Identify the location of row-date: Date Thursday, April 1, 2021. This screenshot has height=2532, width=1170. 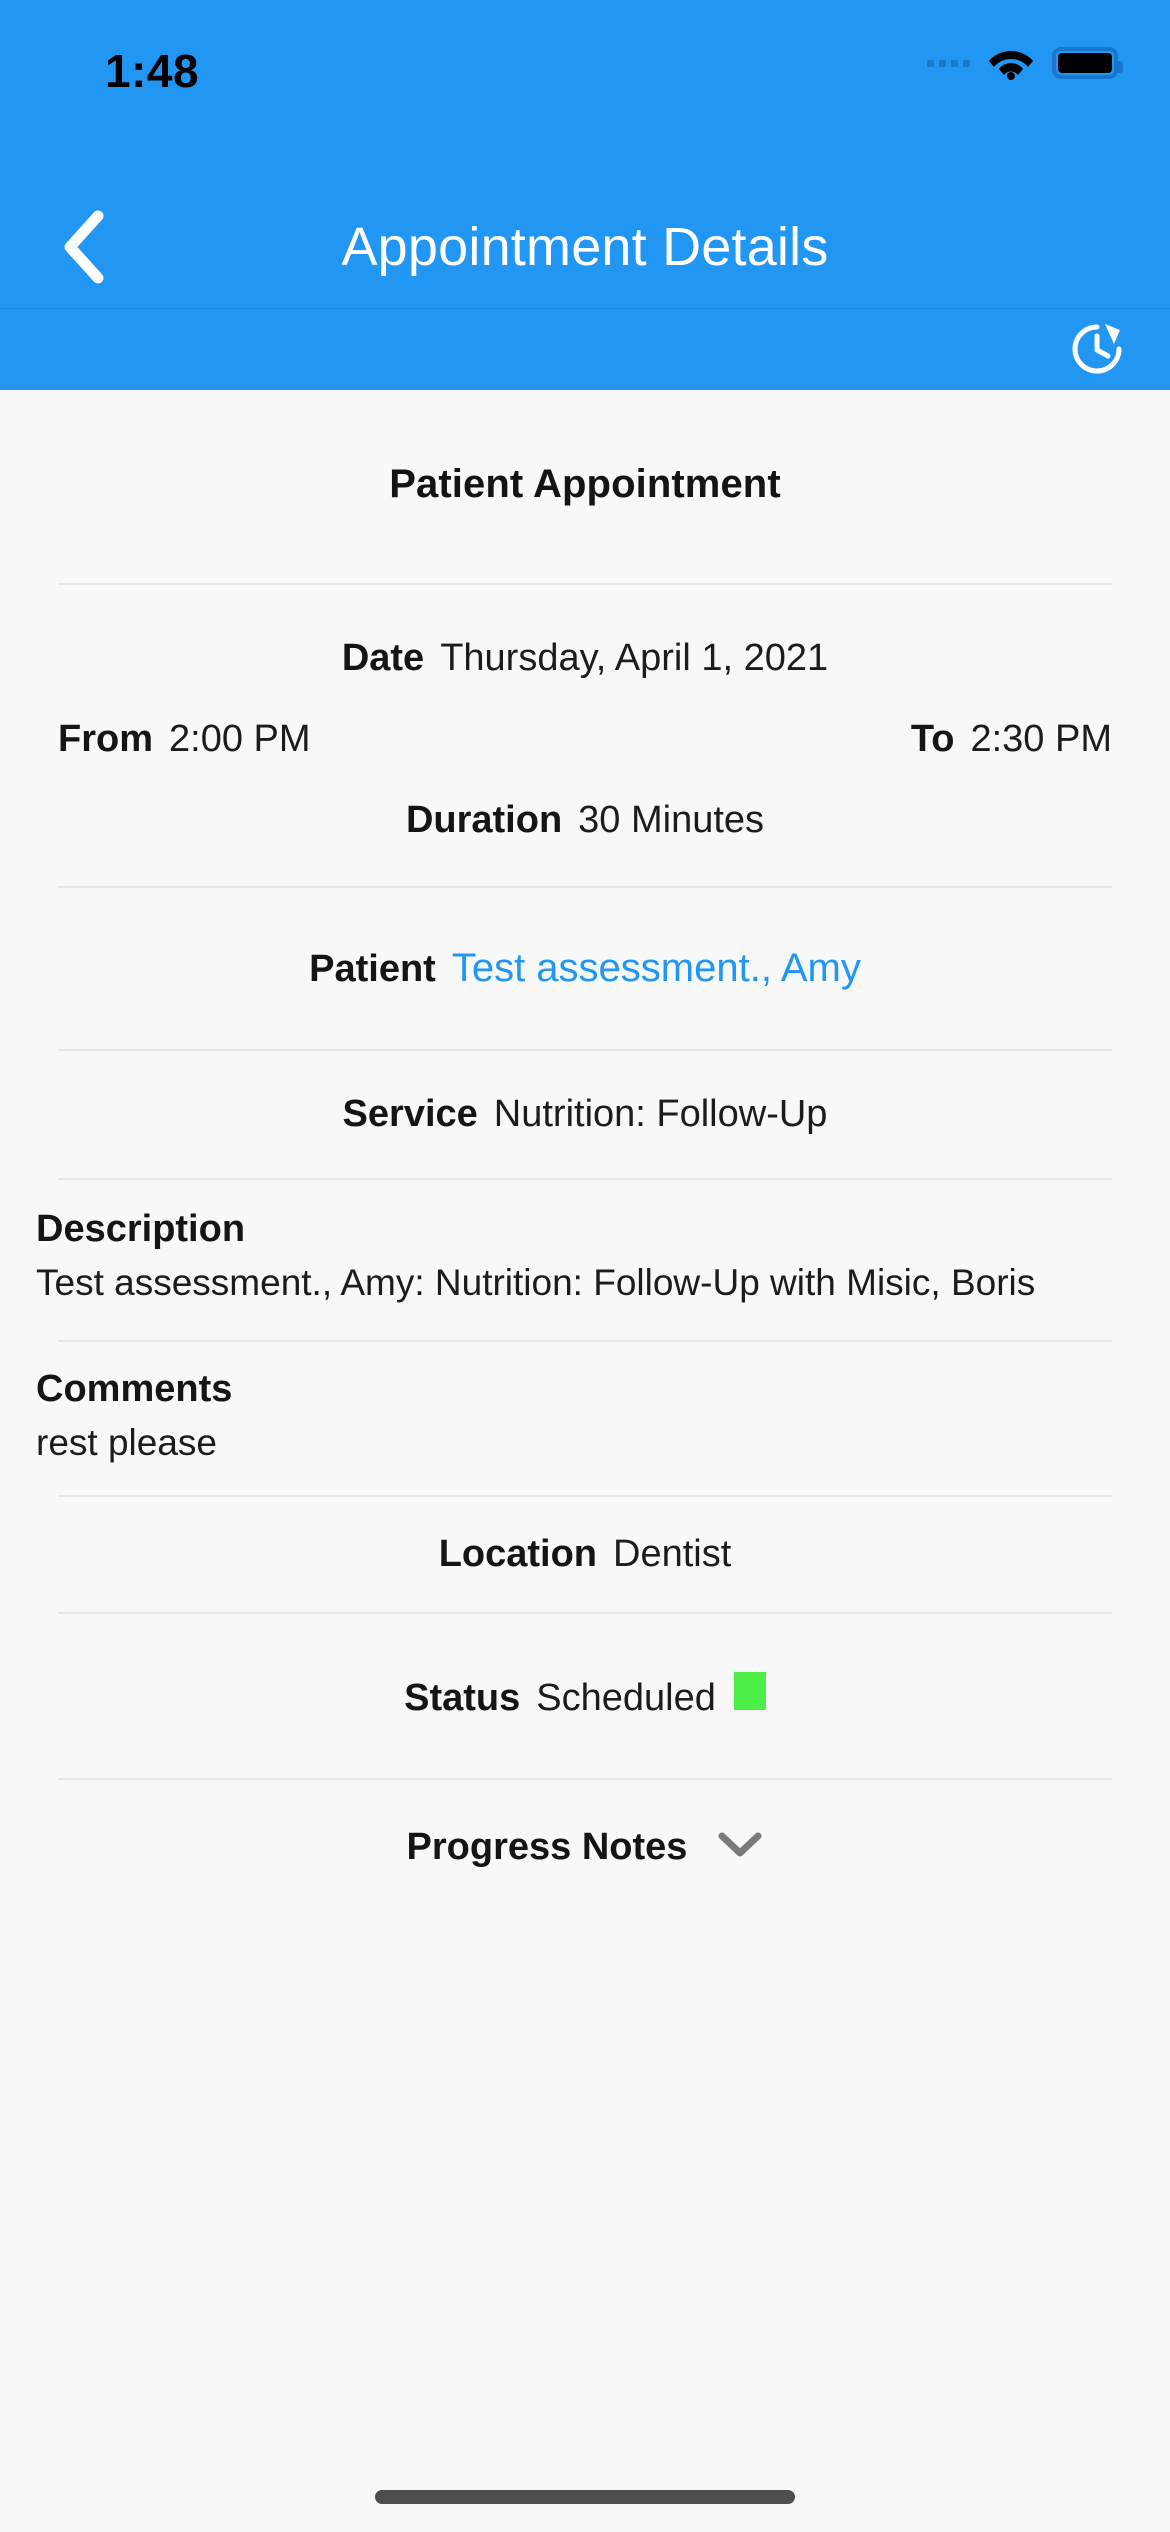
(585, 658).